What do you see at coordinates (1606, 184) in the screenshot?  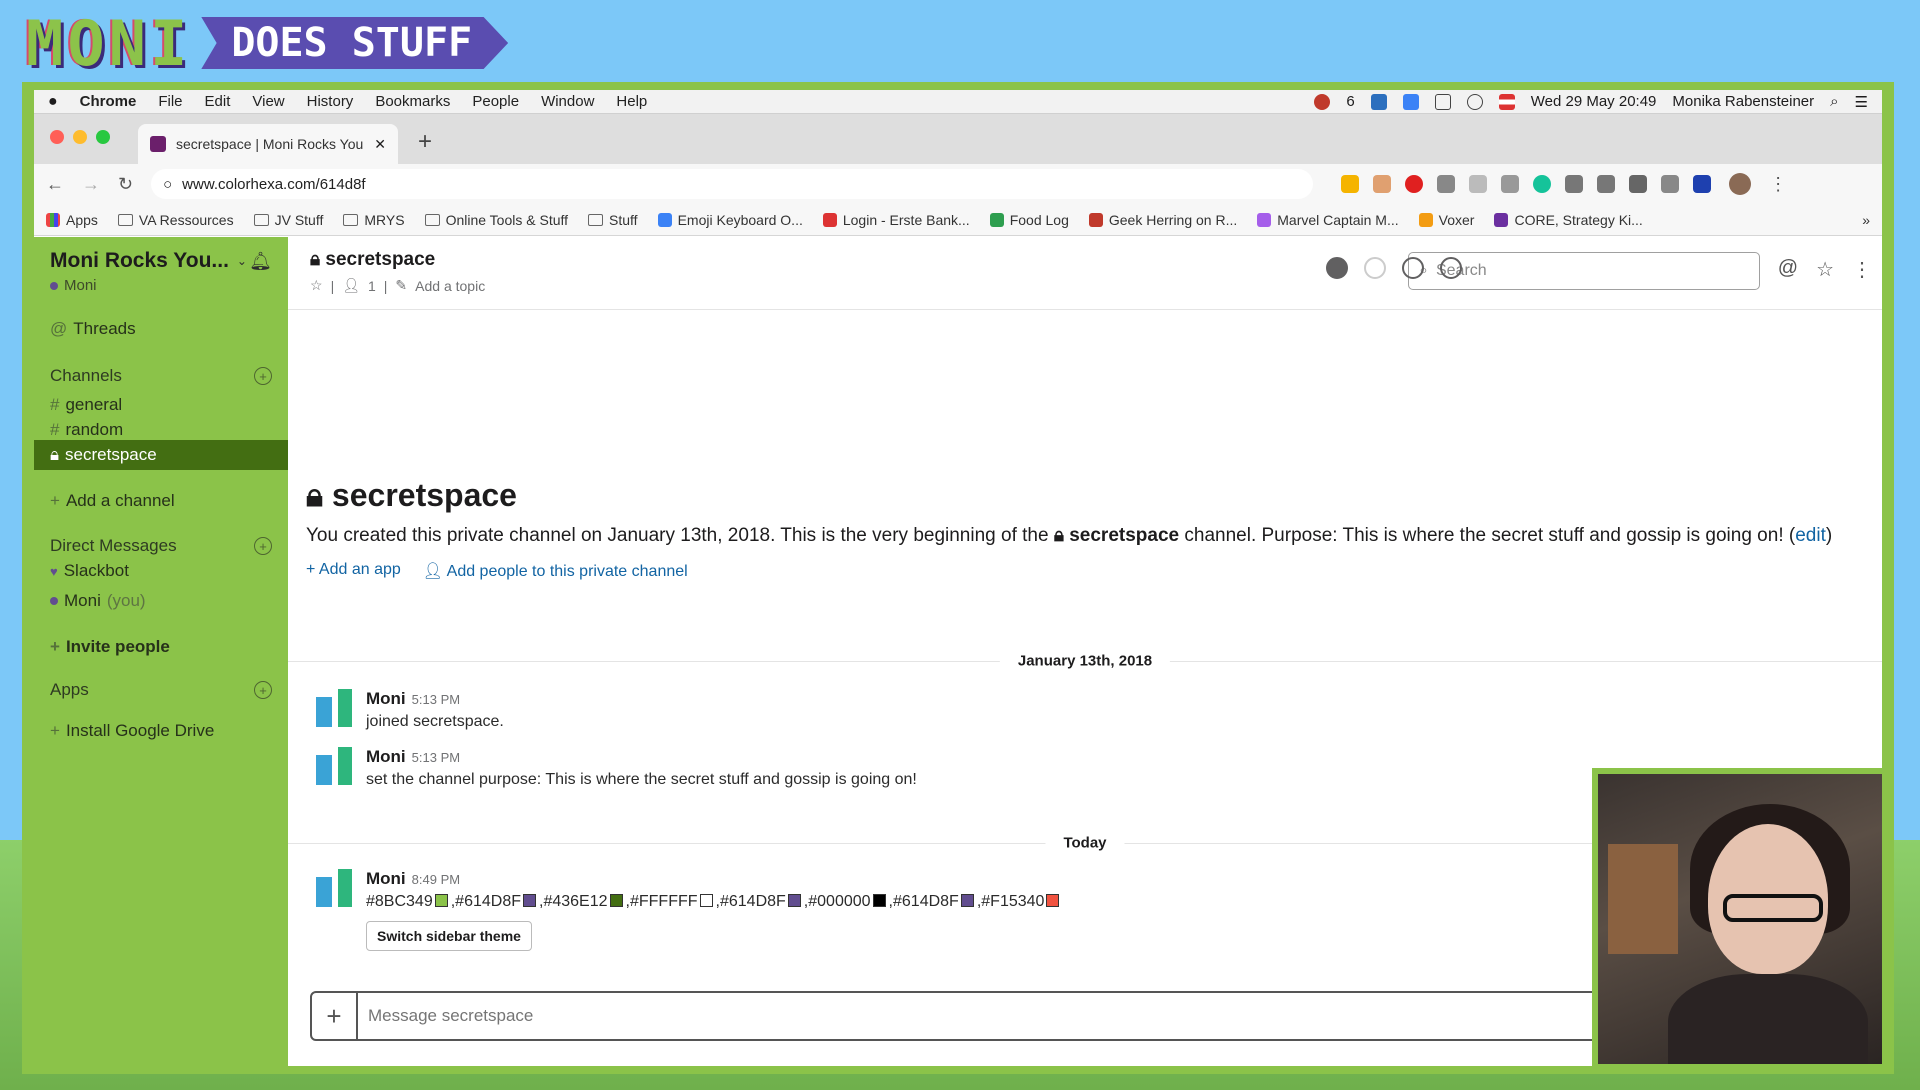 I see `drive-icon` at bounding box center [1606, 184].